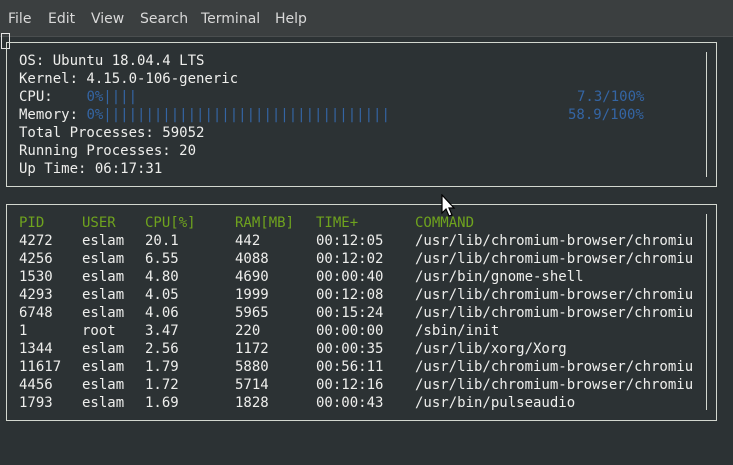 The image size is (733, 465). I want to click on cpu-usage-bar: 0%||||, so click(112, 97).